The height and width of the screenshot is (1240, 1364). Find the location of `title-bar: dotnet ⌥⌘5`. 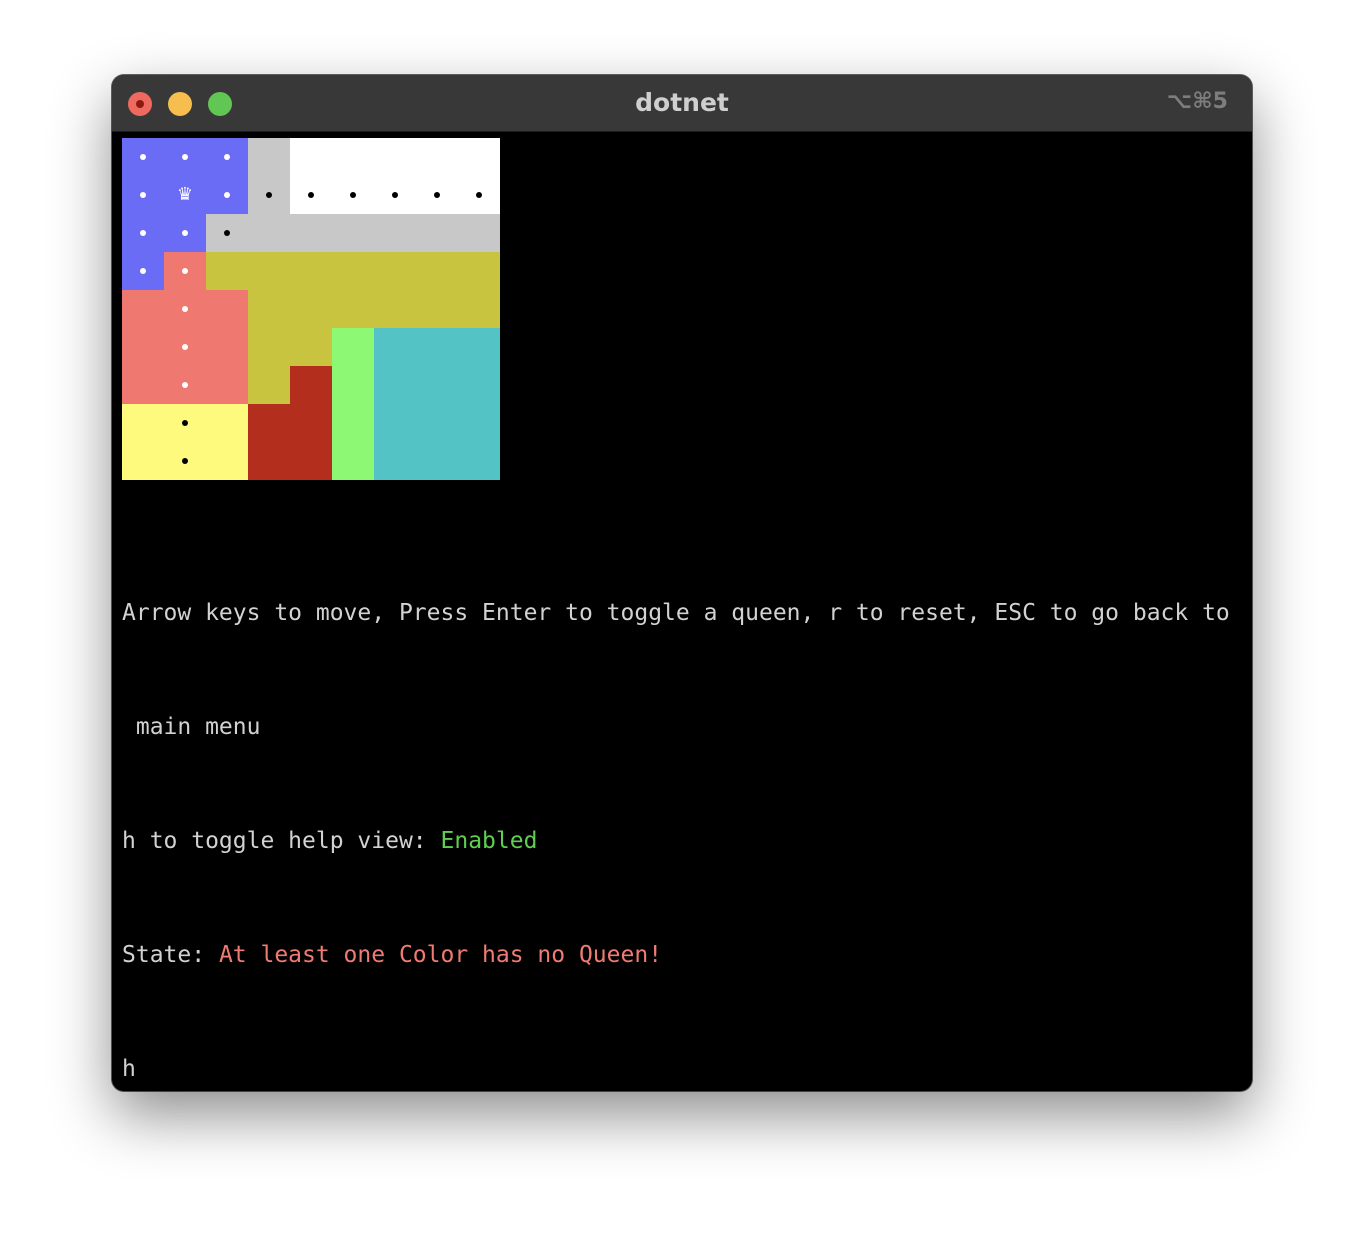

title-bar: dotnet ⌥⌘5 is located at coordinates (682, 103).